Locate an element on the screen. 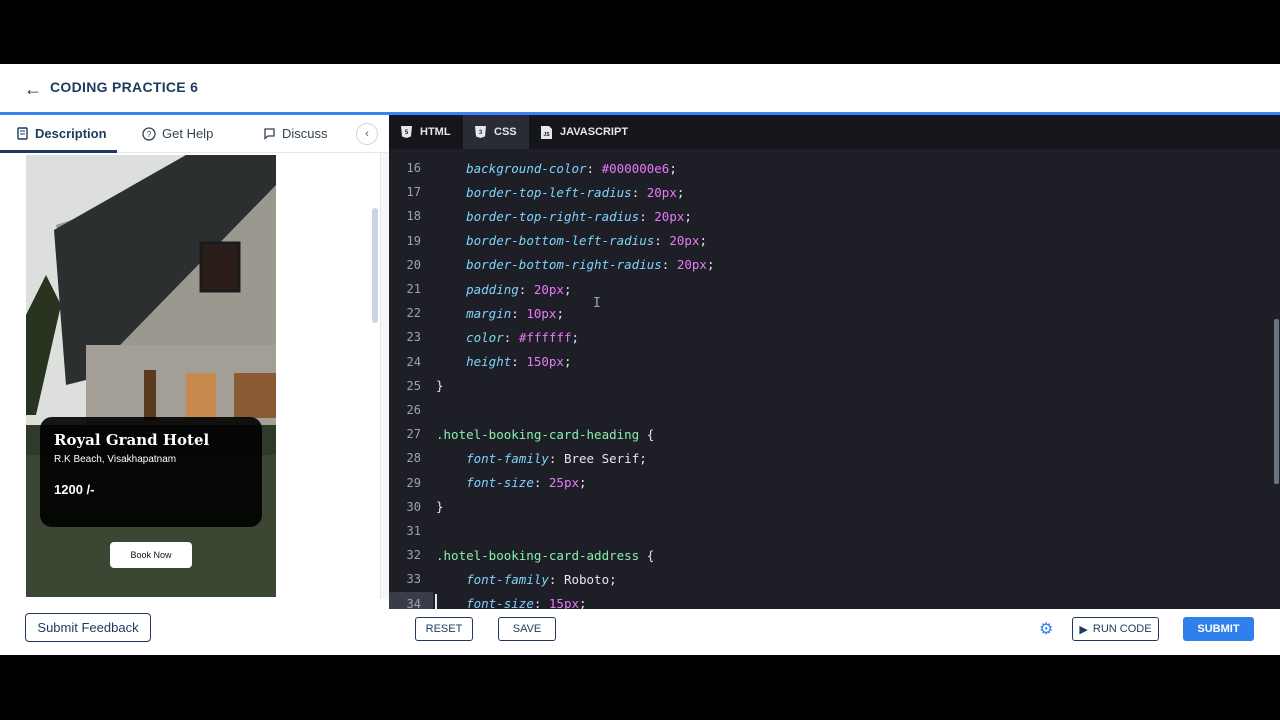  help-circle-icon: ? is located at coordinates (149, 133).